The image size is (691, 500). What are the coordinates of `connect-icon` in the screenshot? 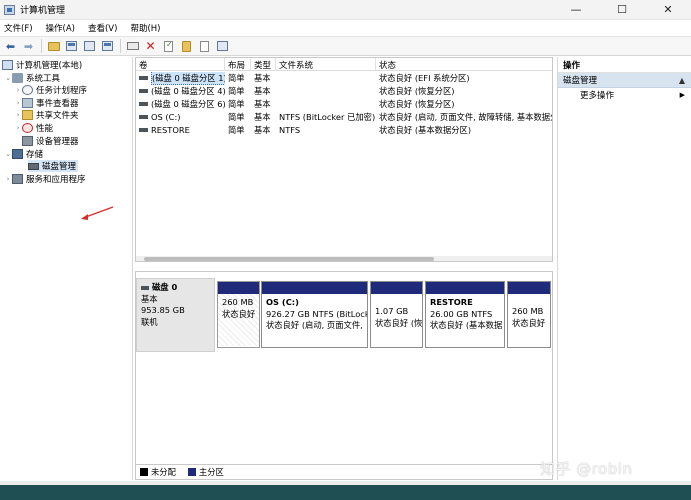 It's located at (132, 46).